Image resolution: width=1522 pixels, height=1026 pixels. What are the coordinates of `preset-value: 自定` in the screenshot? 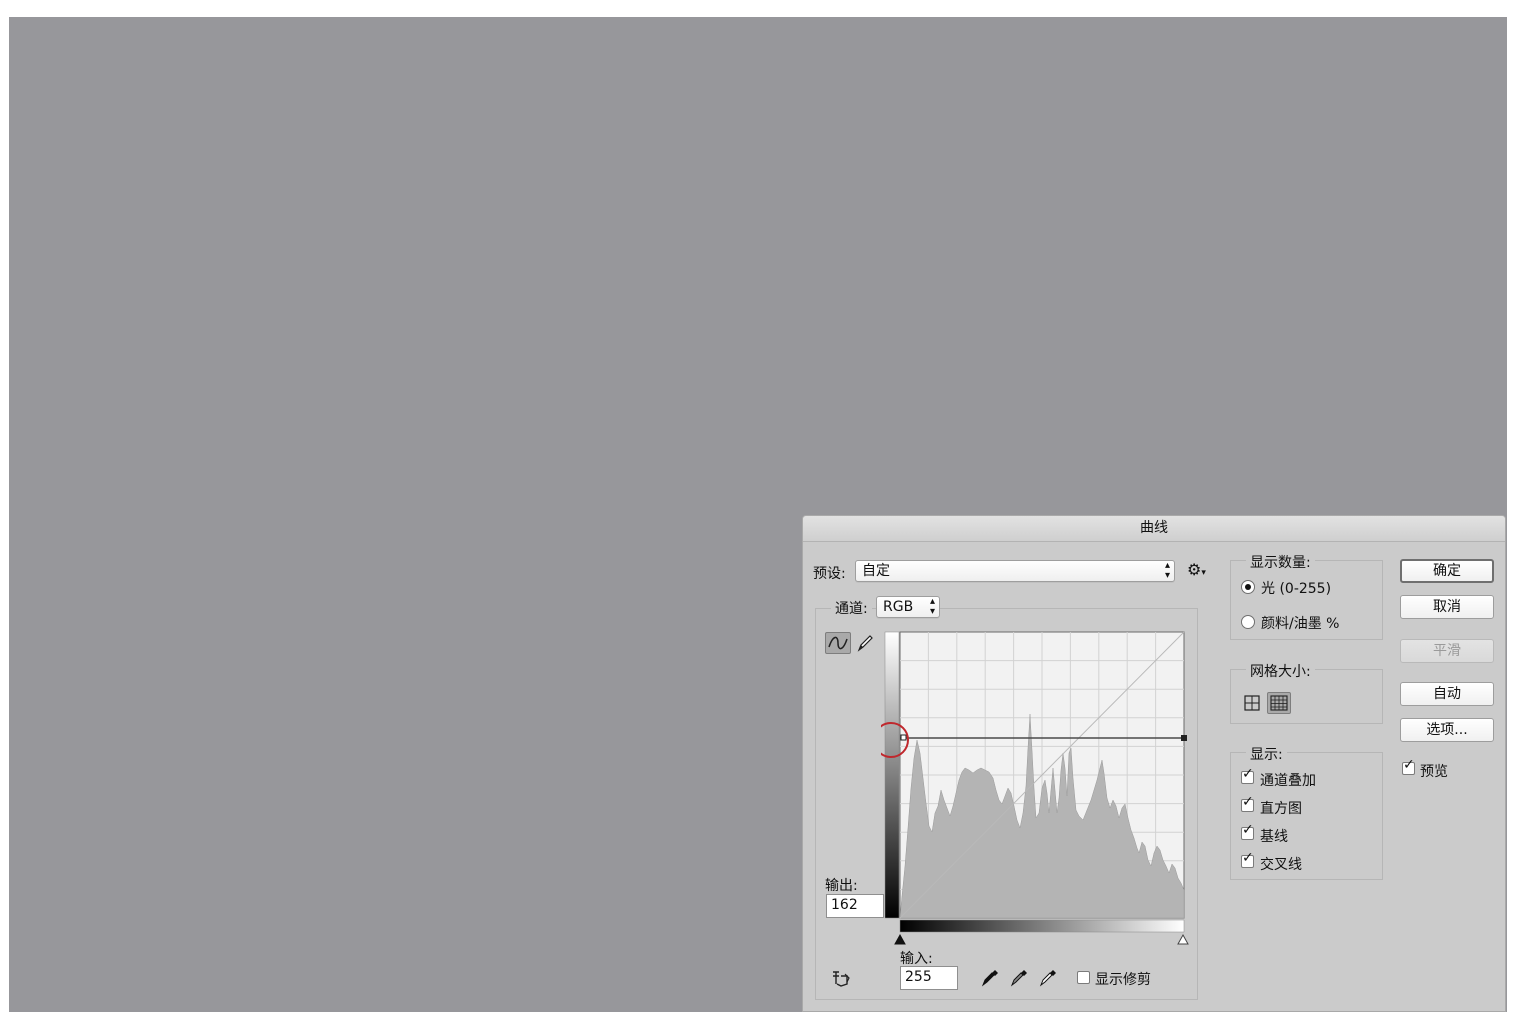 It's located at (876, 571).